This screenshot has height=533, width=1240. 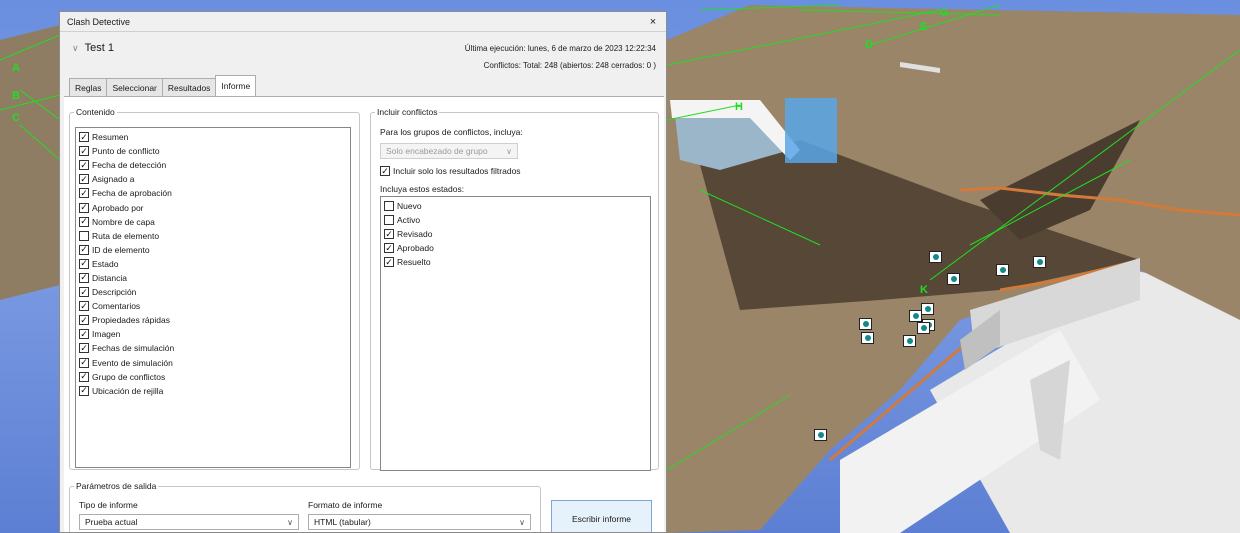 I want to click on incluir-item: ✓ Aprobado, so click(x=515, y=248).